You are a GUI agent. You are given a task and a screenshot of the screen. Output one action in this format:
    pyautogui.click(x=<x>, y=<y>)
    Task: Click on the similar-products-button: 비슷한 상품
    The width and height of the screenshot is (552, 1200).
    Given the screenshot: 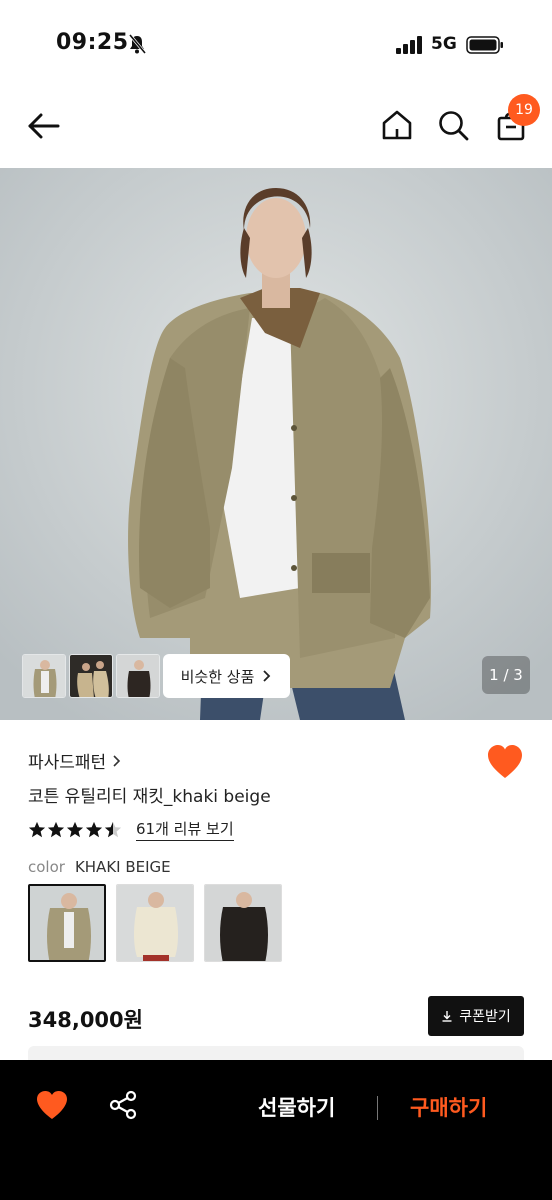 What is the action you would take?
    pyautogui.click(x=226, y=676)
    